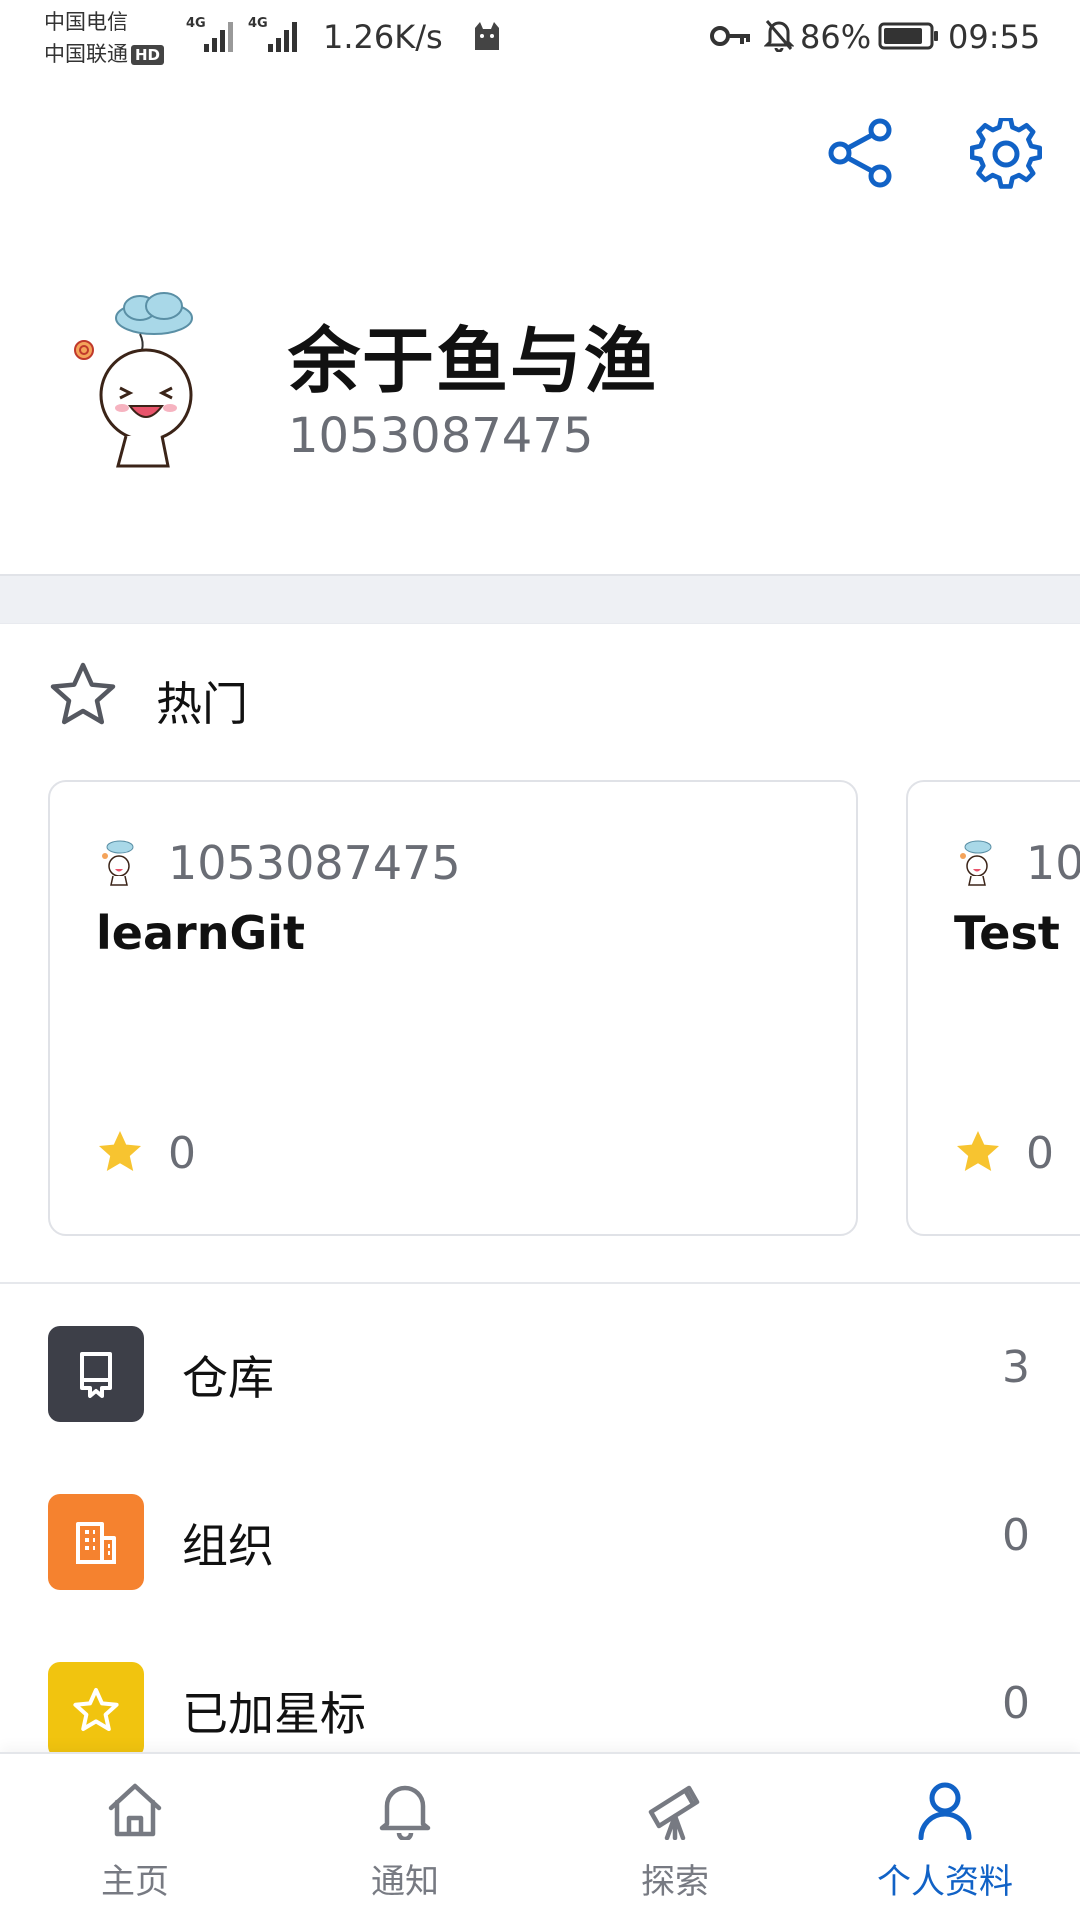 Image resolution: width=1080 pixels, height=1920 pixels. Describe the element at coordinates (836, 37) in the screenshot. I see `battery-percent: 86%` at that location.